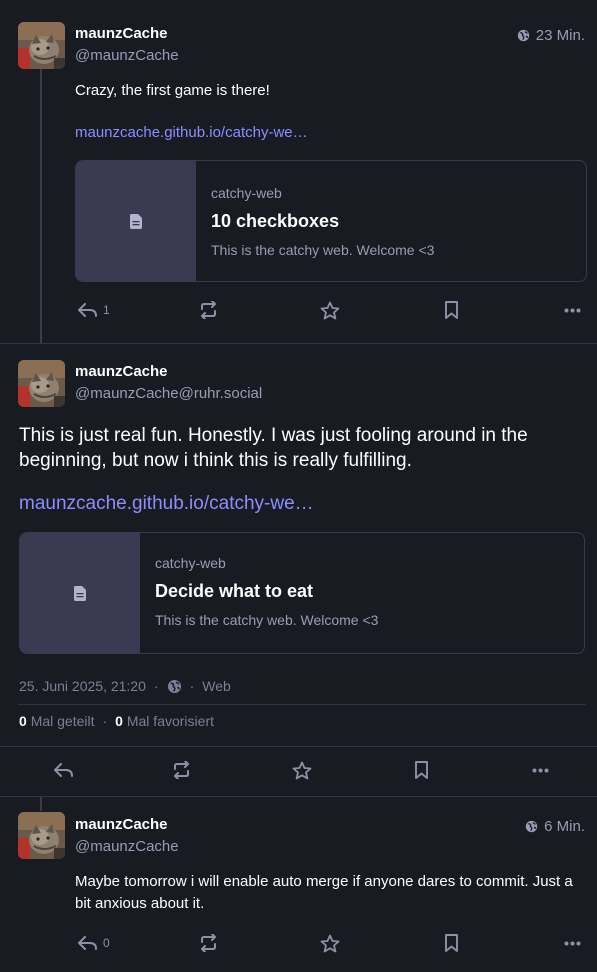 The image size is (597, 972). I want to click on reblogs-count: 0, so click(23, 721).